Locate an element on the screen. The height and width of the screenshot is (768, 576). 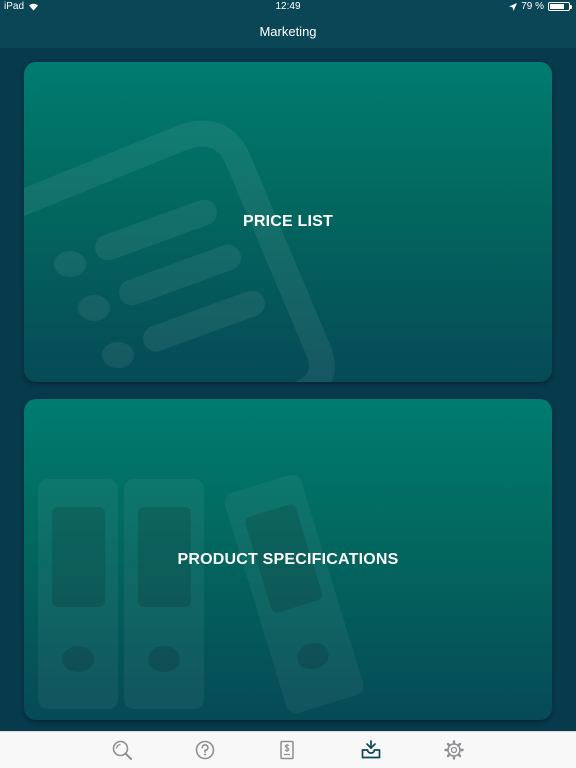
page-title: Marketing is located at coordinates (288, 31).